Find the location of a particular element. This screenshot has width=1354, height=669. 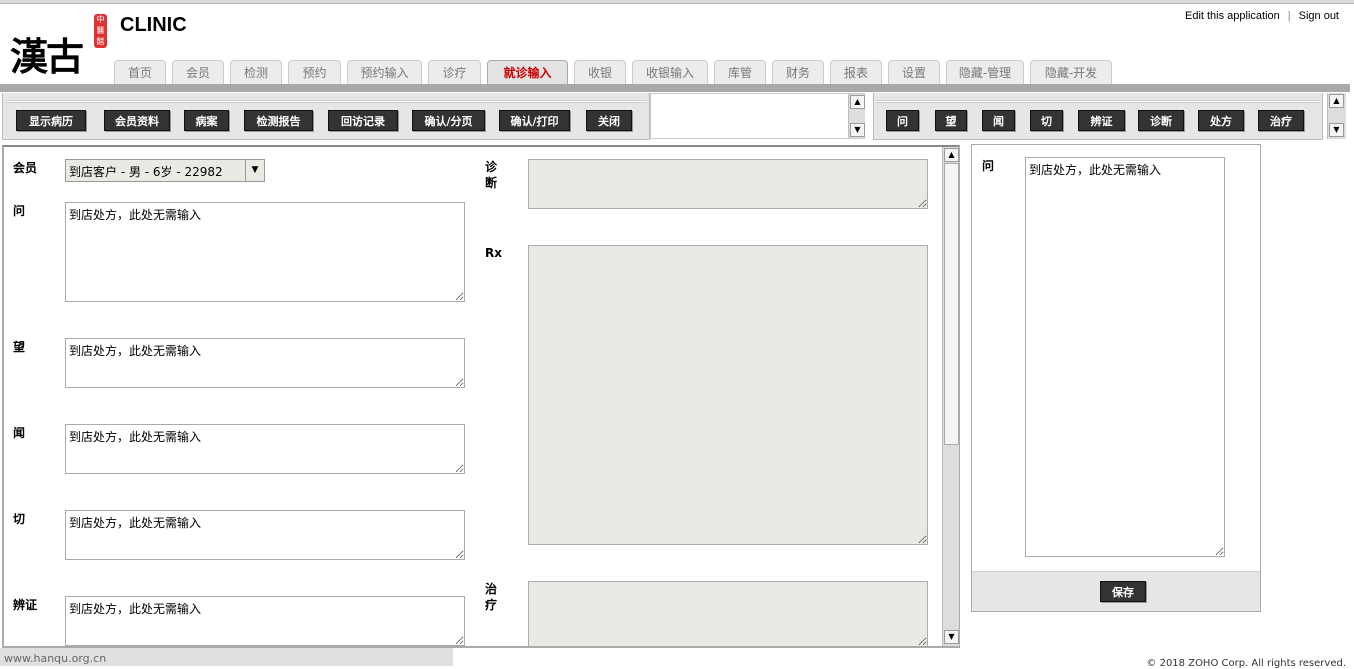

logo: 漢古 中醫館 is located at coordinates (57, 45).